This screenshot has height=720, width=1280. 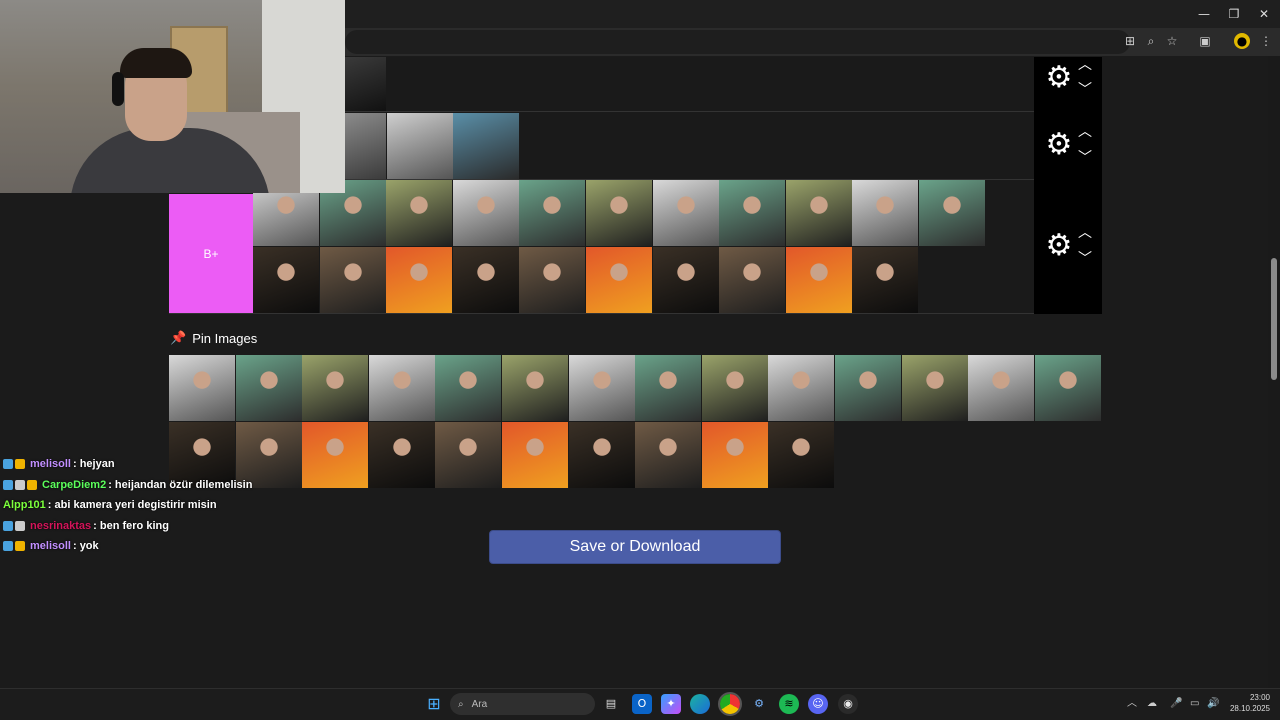 I want to click on chat-message: melisoll : hejyan, so click(x=59, y=464).